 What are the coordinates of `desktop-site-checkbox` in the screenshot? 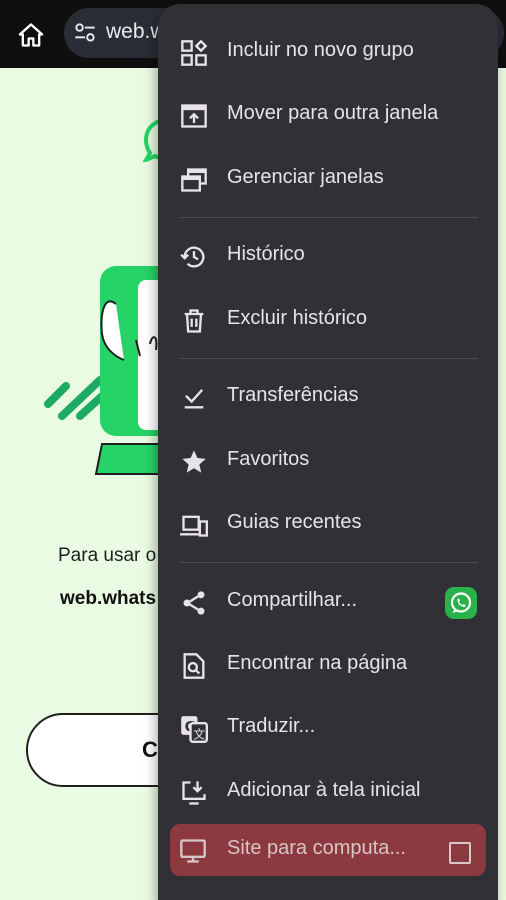 It's located at (460, 853).